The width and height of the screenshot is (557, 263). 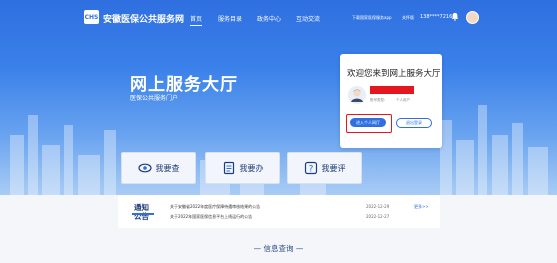 What do you see at coordinates (391, 101) in the screenshot?
I see `user-login-card: 欢迎您来到网上服务大厅 账号类型: 个人用户 进入个人网厅 退出登录` at bounding box center [391, 101].